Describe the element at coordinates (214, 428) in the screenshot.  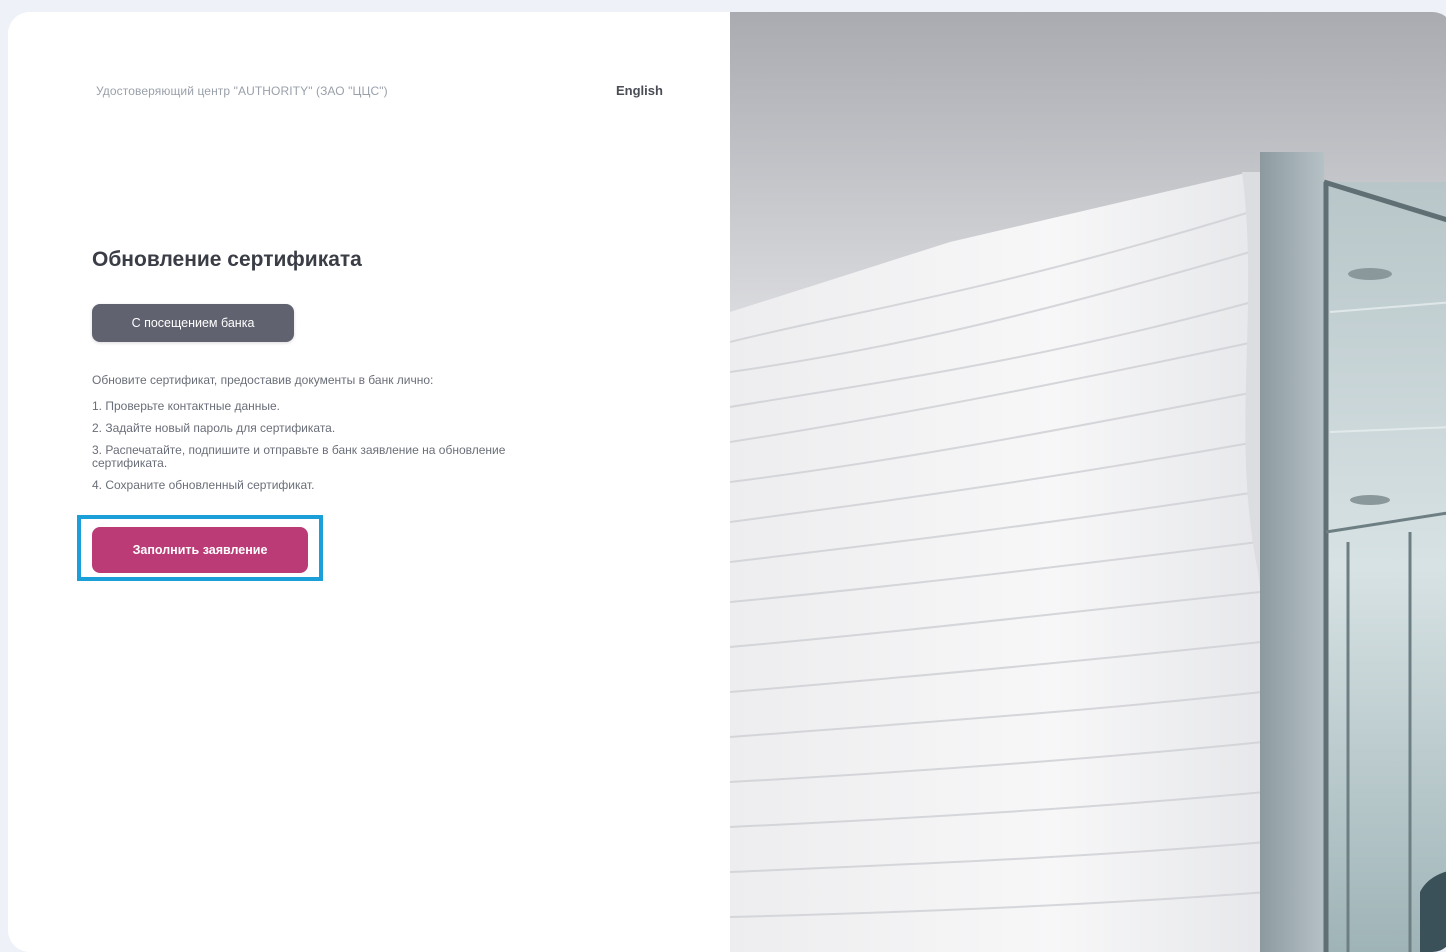
I see `step-item: 2. Задайте новый пароль для сертификата.` at that location.